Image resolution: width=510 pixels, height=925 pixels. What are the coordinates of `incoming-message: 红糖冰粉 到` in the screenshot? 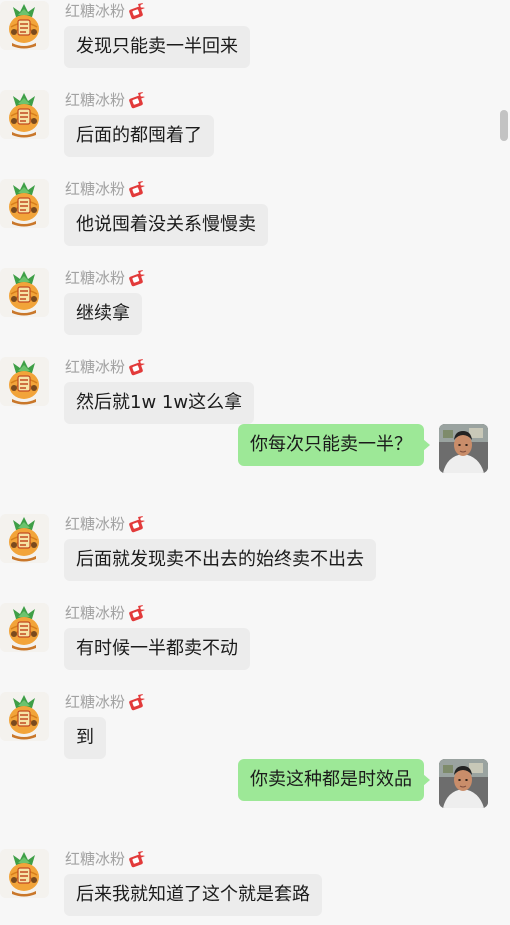 It's located at (255, 714).